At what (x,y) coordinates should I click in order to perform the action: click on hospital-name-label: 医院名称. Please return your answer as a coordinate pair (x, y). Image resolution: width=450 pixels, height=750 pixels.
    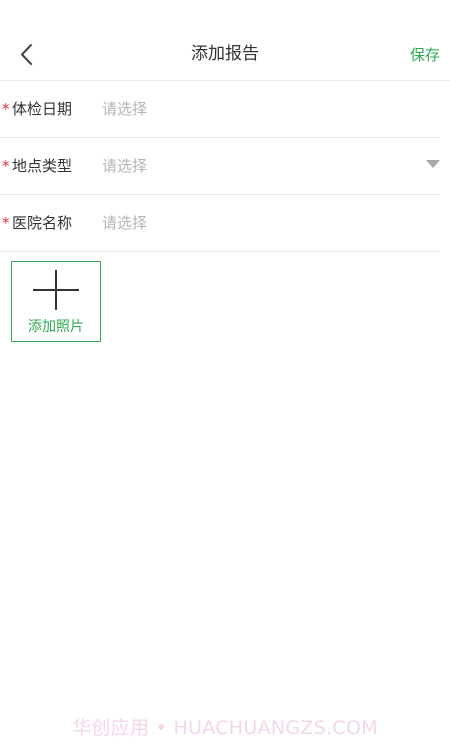
    Looking at the image, I should click on (42, 223).